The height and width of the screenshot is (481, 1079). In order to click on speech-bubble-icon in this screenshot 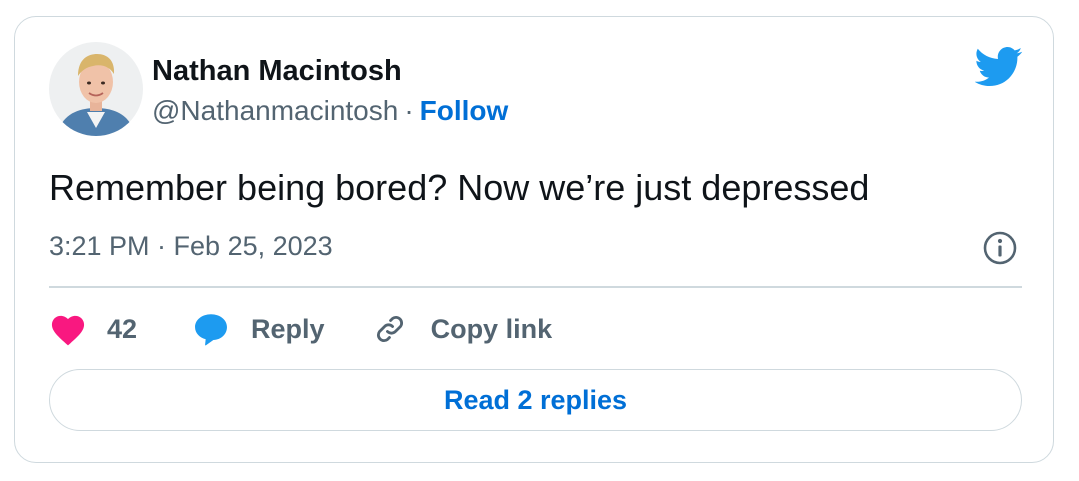, I will do `click(211, 330)`.